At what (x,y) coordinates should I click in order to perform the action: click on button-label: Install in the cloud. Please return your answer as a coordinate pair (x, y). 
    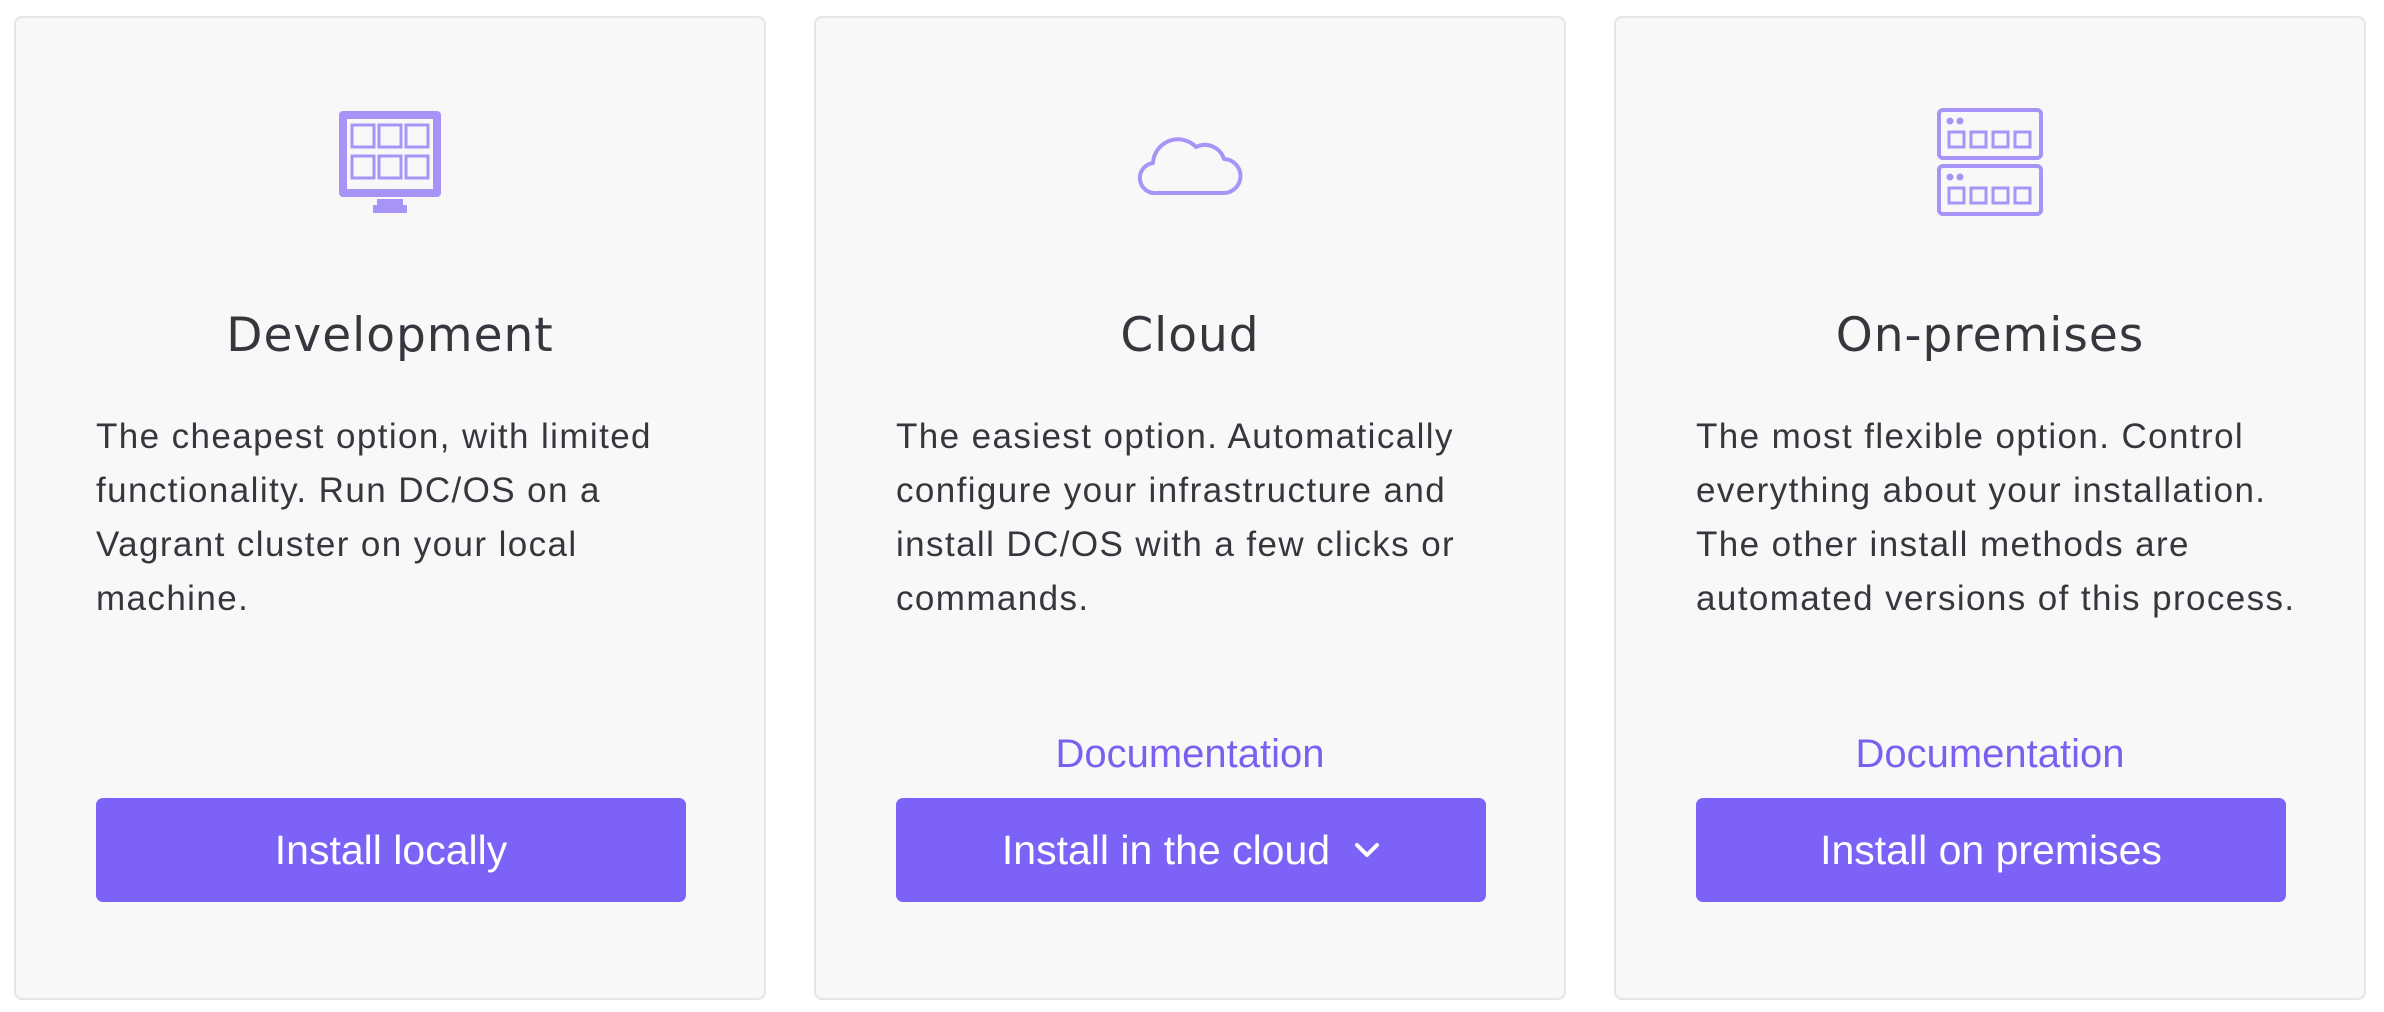
    Looking at the image, I should click on (1166, 849).